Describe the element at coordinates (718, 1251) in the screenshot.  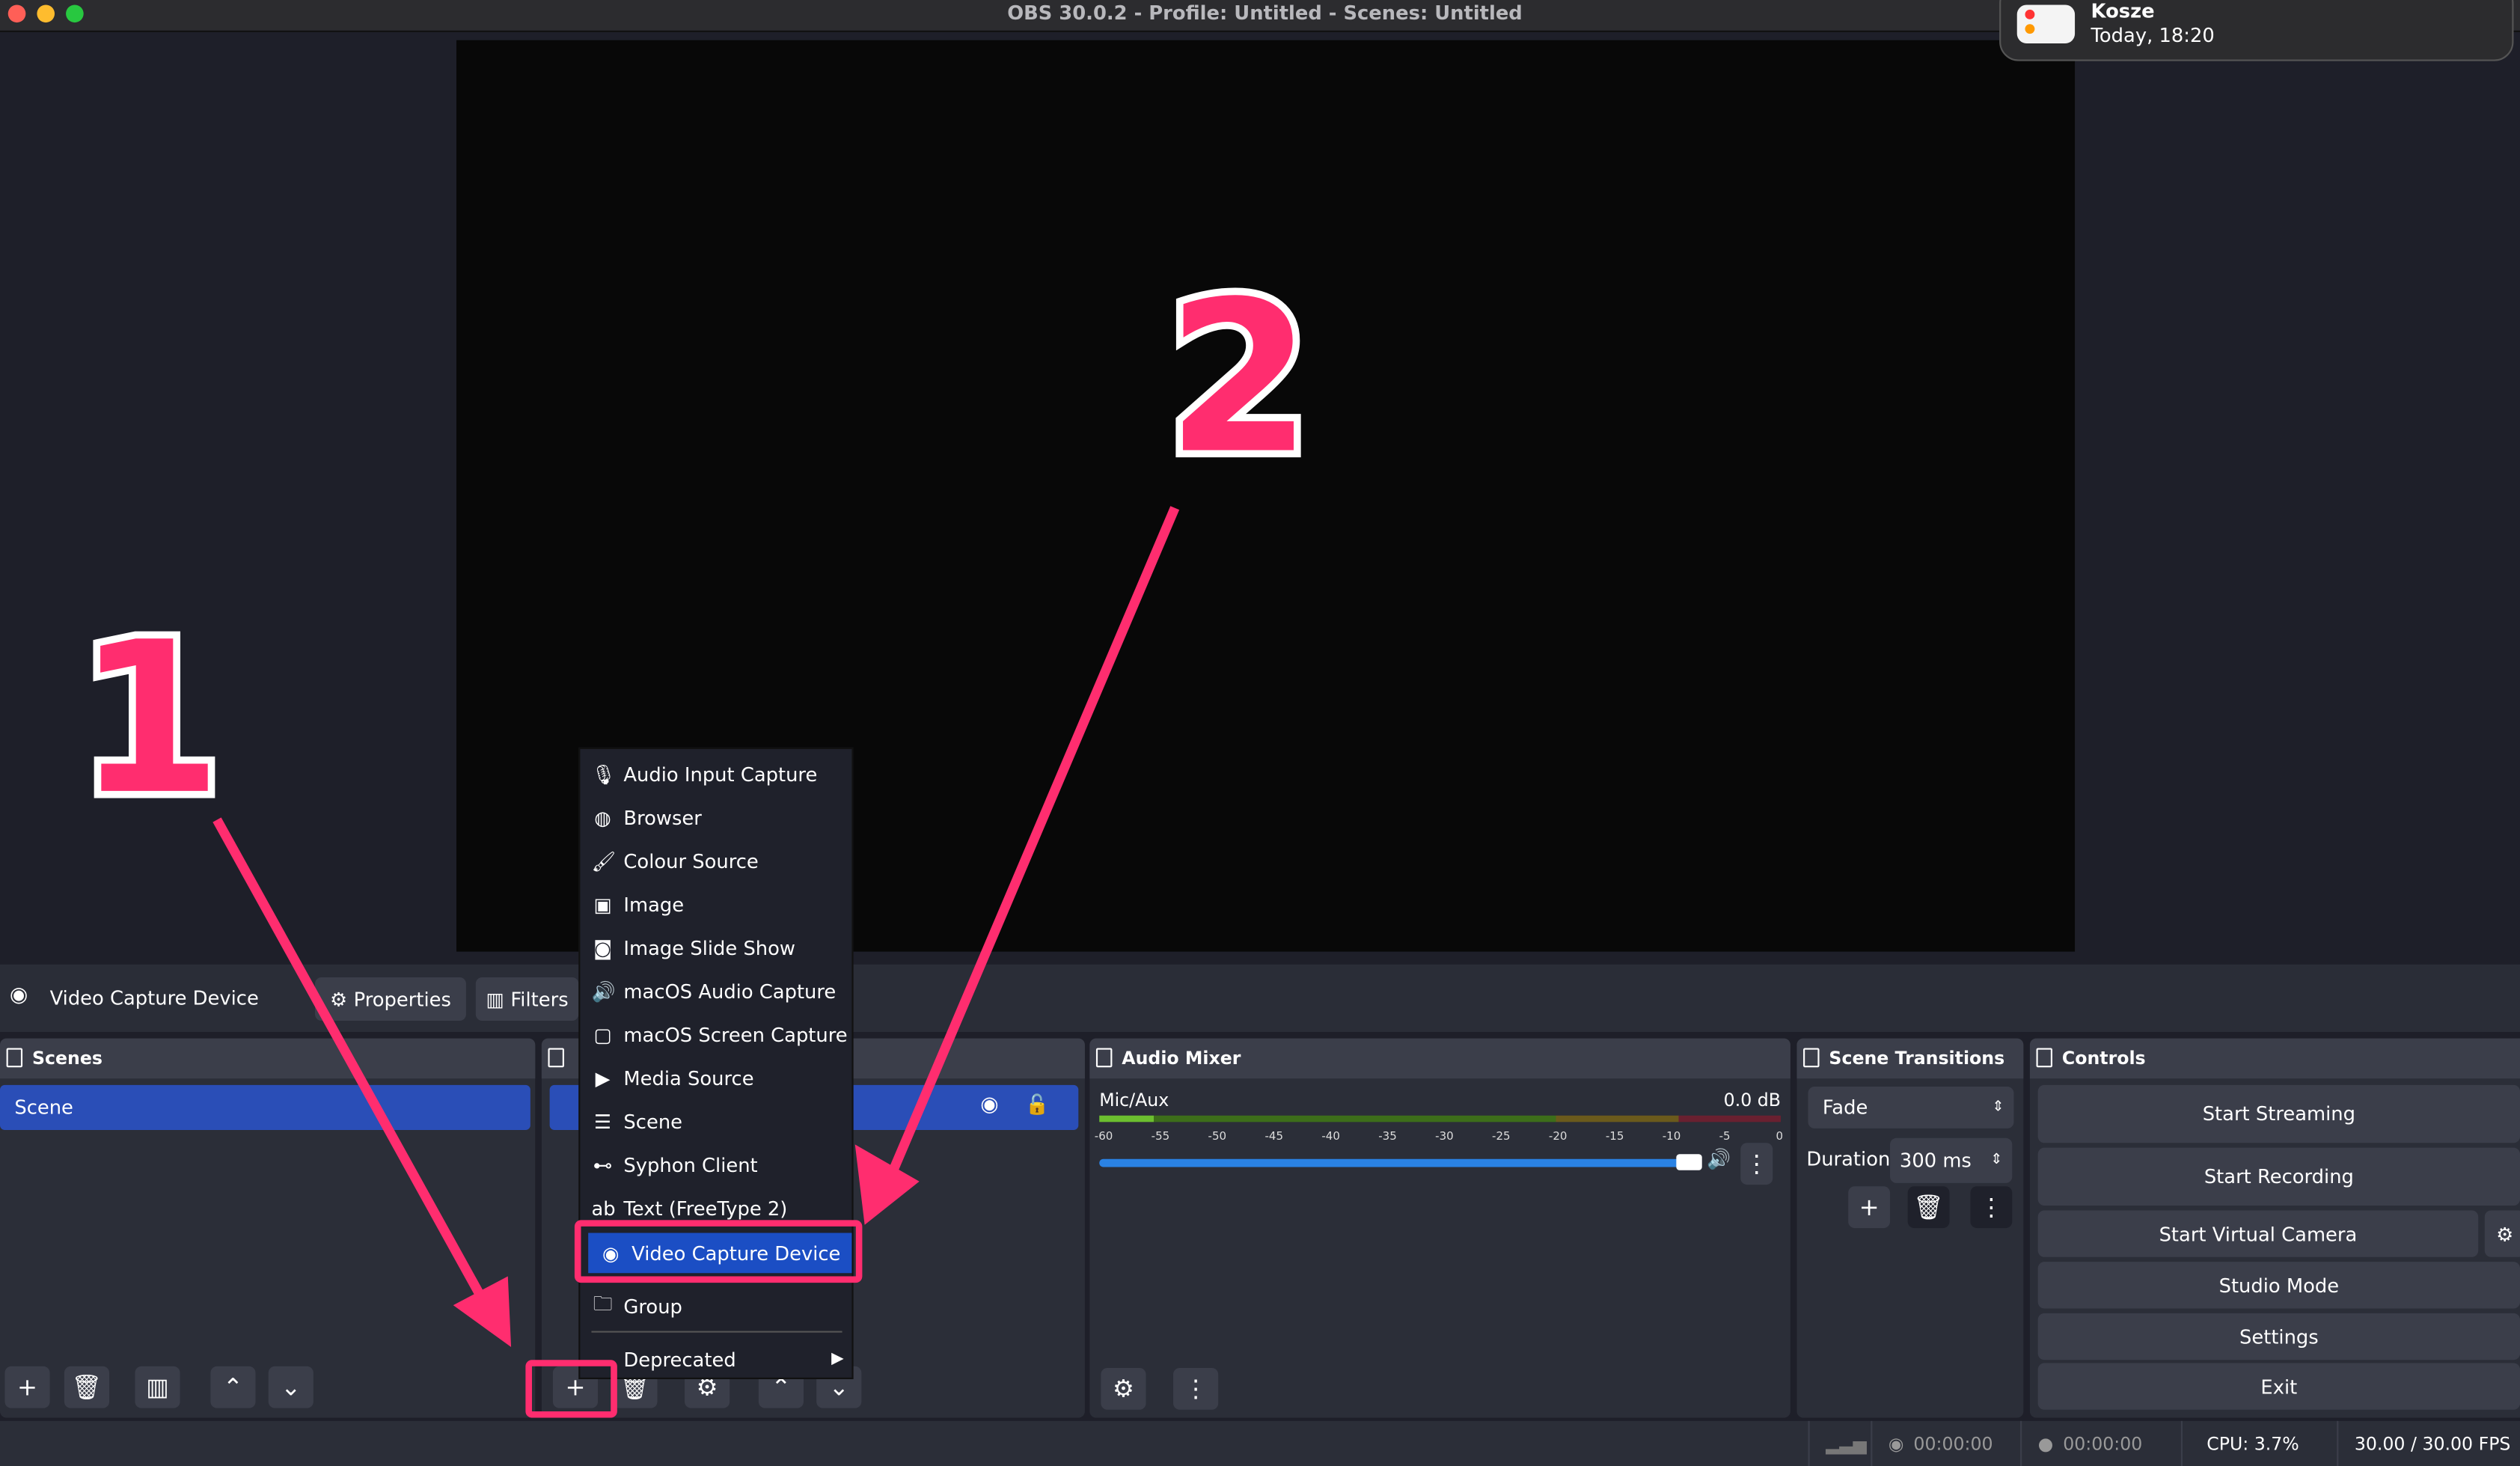
I see `highlight-box-menu-item` at that location.